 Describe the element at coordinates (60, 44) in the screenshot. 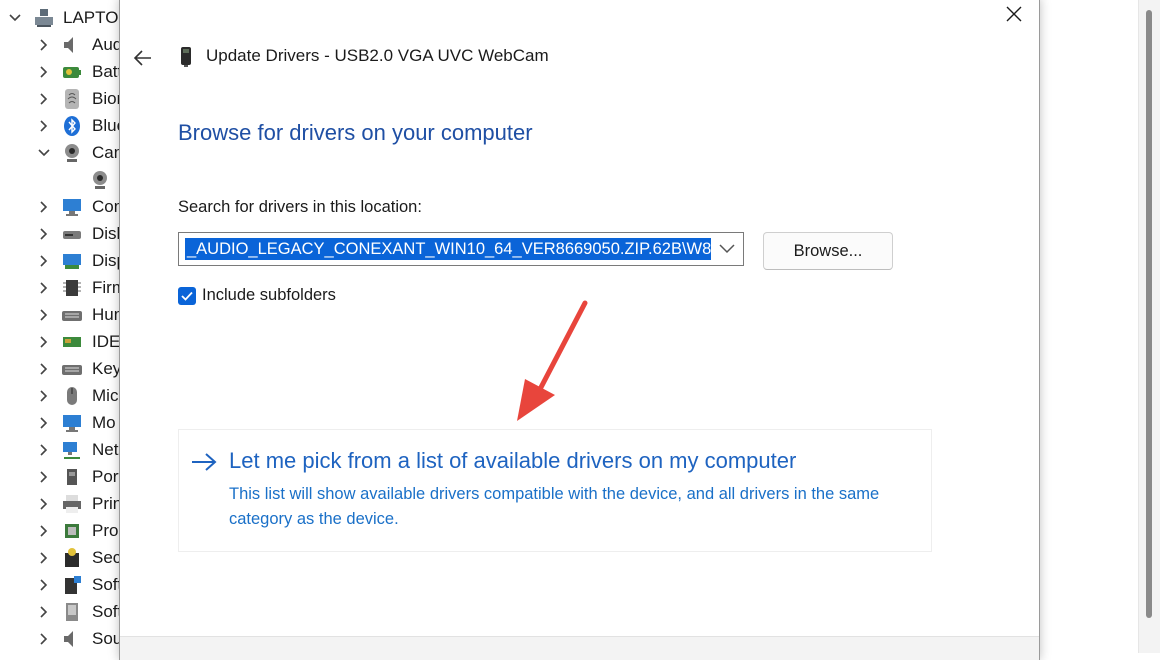

I see `tree-item: Aud` at that location.